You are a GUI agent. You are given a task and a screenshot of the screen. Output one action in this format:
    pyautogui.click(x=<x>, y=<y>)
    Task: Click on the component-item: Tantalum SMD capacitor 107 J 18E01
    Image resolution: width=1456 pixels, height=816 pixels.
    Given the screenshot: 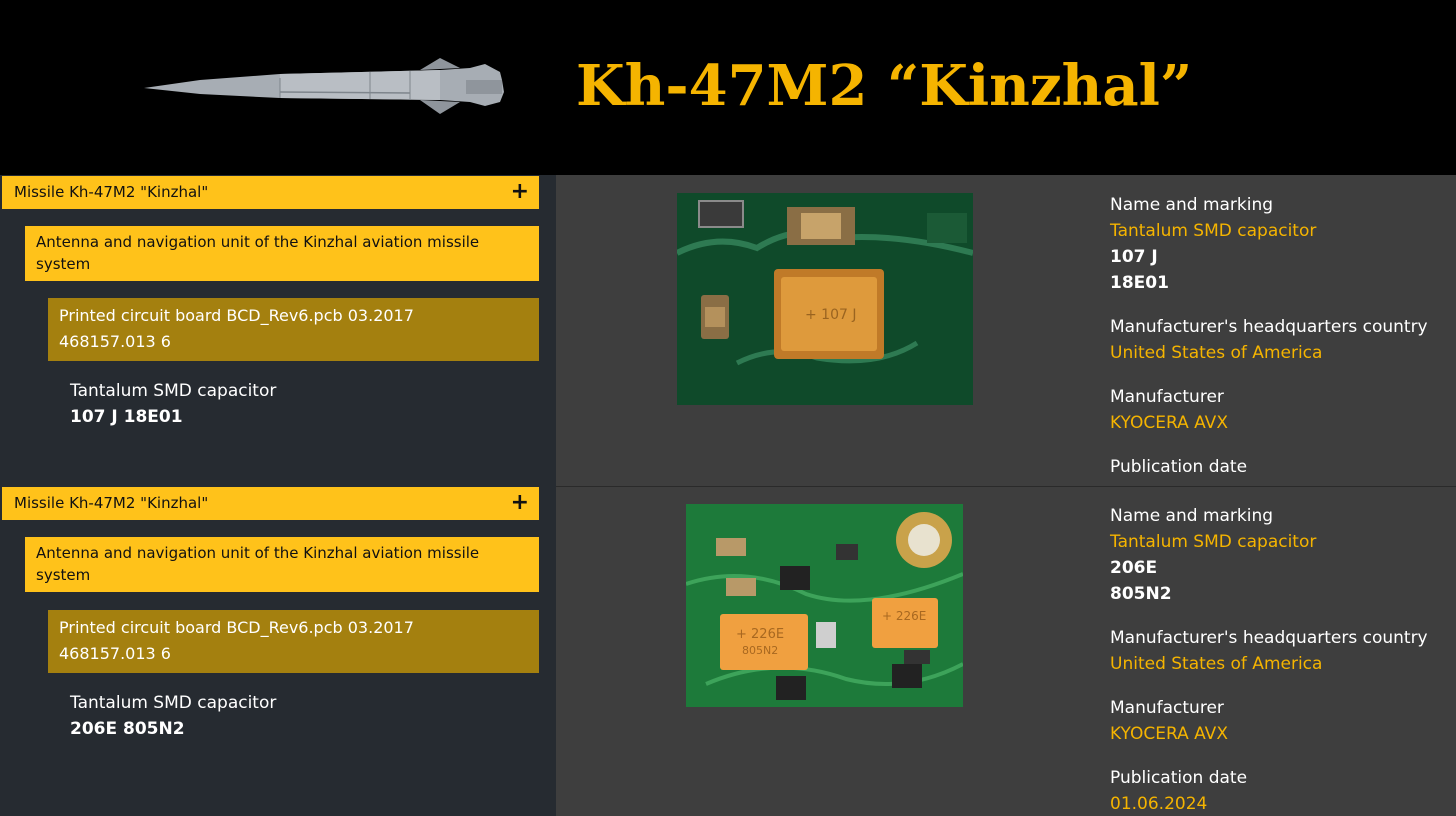 What is the action you would take?
    pyautogui.click(x=173, y=404)
    